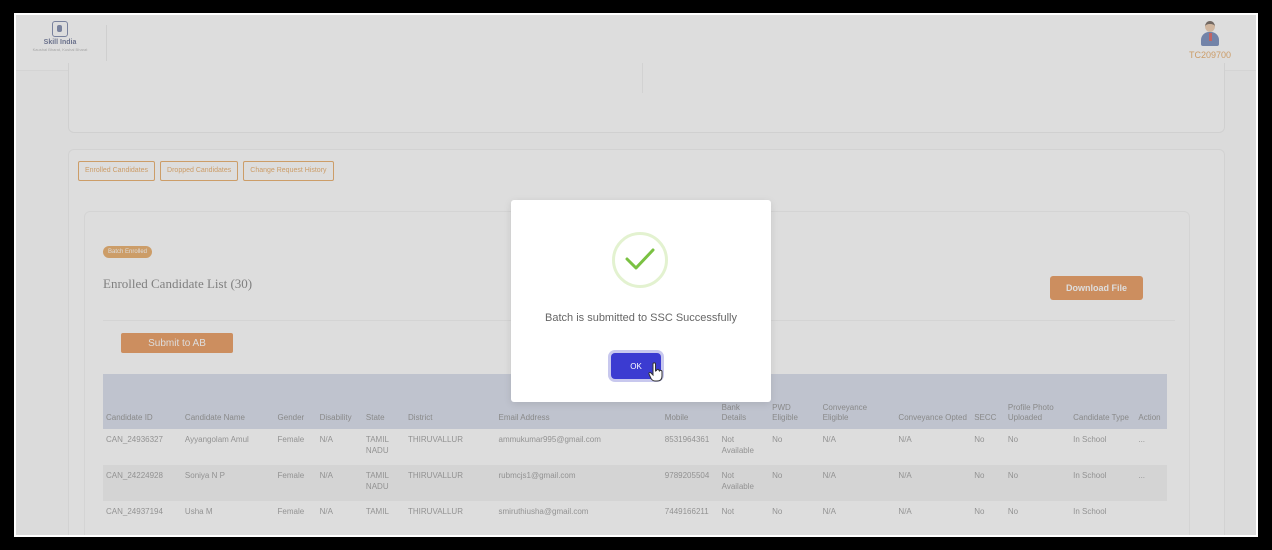 The width and height of the screenshot is (1272, 550). Describe the element at coordinates (656, 374) in the screenshot. I see `hand-cursor-icon` at that location.